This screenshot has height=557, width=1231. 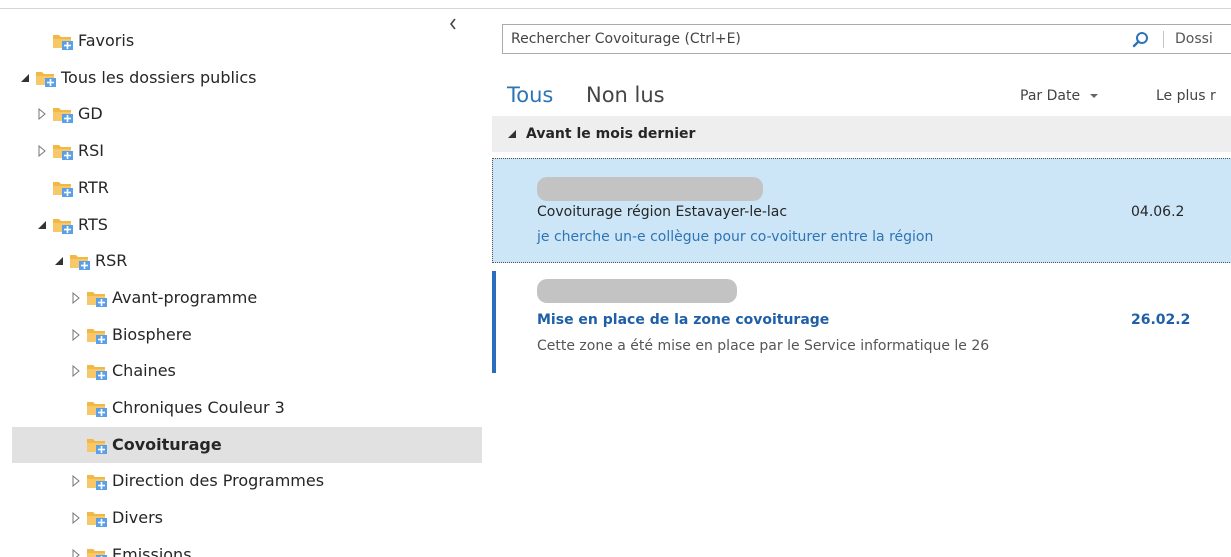 What do you see at coordinates (93, 187) in the screenshot?
I see `folder-label: RTR` at bounding box center [93, 187].